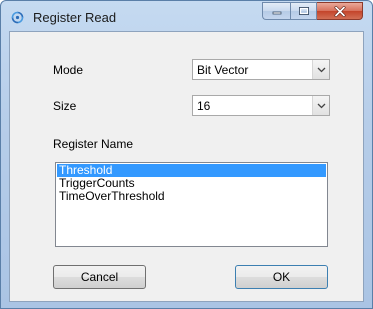 The image size is (373, 309). Describe the element at coordinates (93, 144) in the screenshot. I see `register-name-label: Register Name` at that location.